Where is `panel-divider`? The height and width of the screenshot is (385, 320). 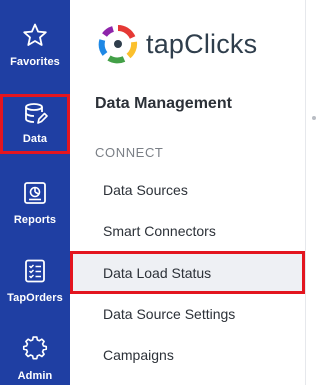
panel-divider is located at coordinates (305, 192).